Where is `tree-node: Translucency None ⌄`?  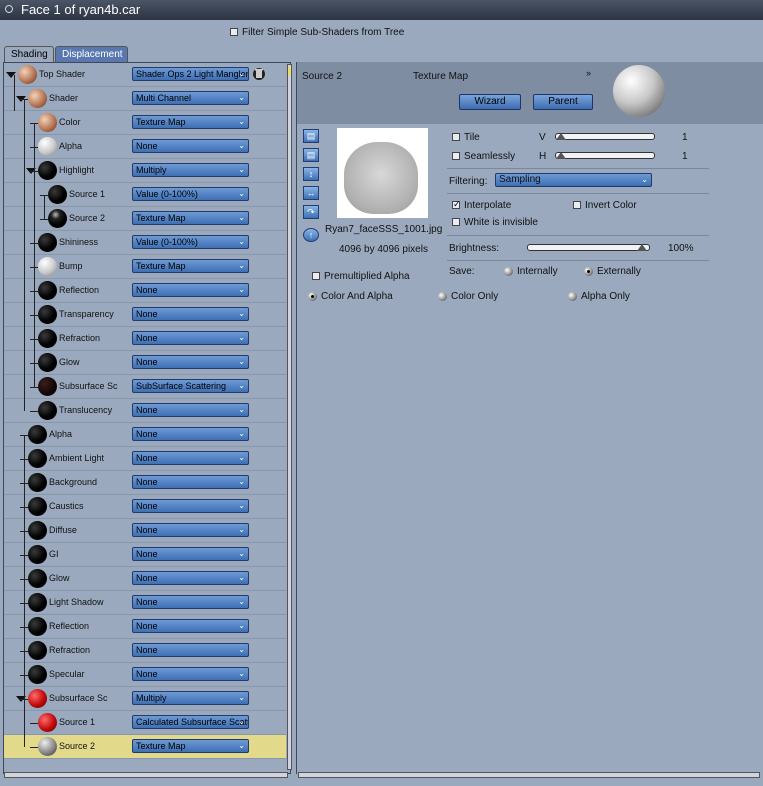 tree-node: Translucency None ⌄ is located at coordinates (145, 411).